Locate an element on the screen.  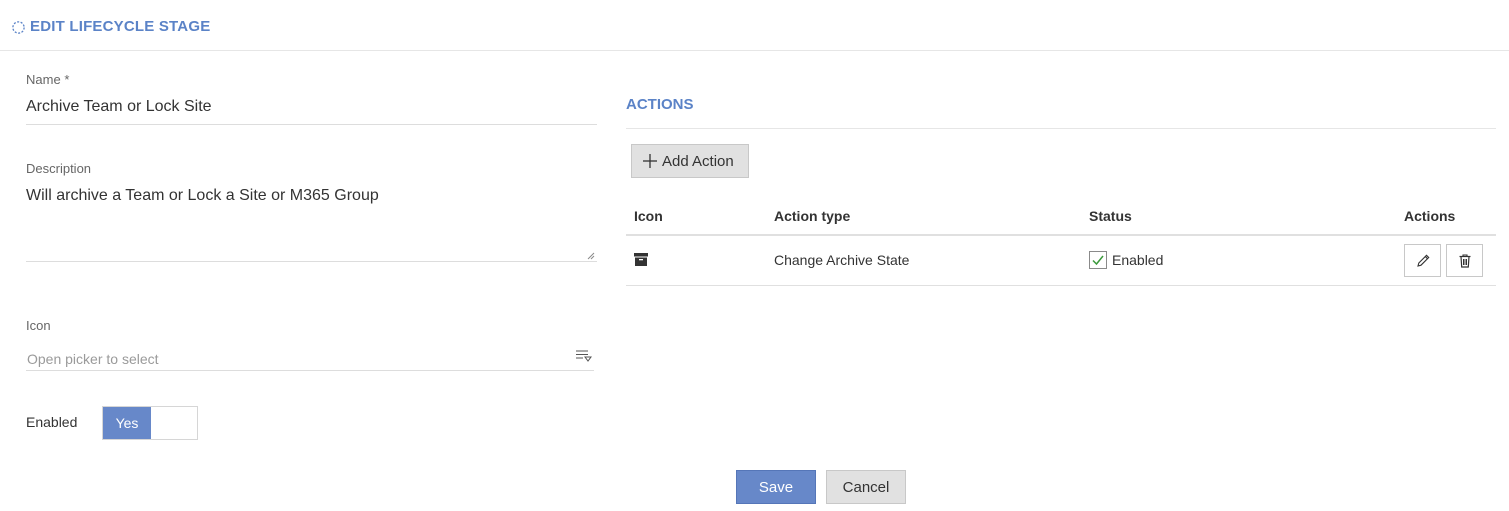
plus-icon is located at coordinates (650, 161).